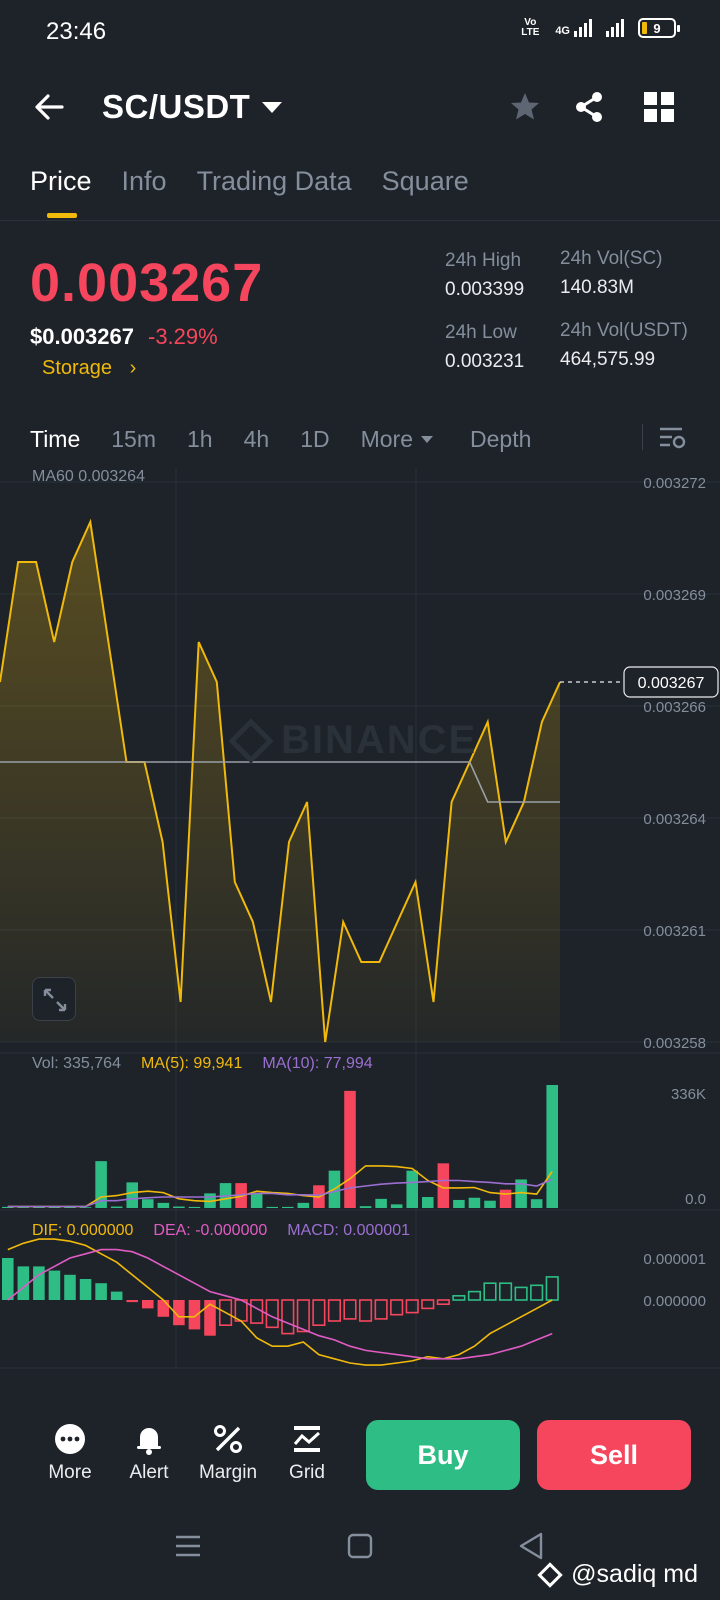  Describe the element at coordinates (531, 1546) in the screenshot. I see `back-nav-icon` at that location.